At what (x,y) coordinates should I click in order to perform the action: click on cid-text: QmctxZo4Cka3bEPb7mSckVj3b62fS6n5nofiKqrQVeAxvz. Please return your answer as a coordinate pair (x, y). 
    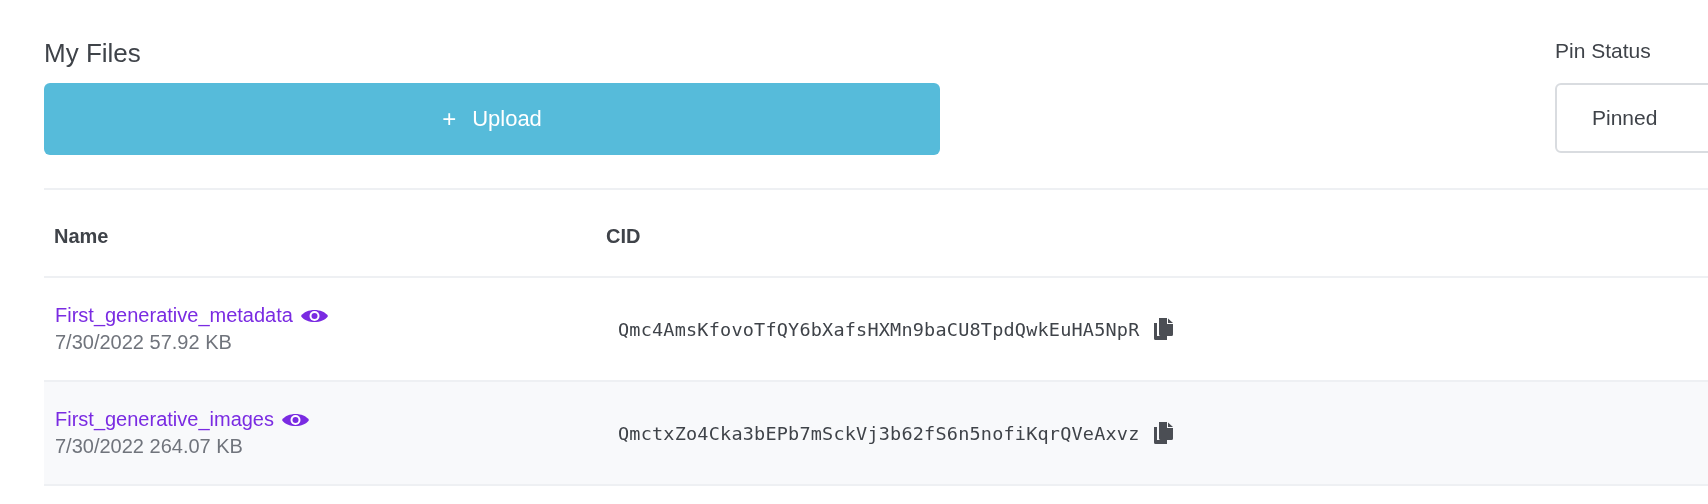
    Looking at the image, I should click on (879, 433).